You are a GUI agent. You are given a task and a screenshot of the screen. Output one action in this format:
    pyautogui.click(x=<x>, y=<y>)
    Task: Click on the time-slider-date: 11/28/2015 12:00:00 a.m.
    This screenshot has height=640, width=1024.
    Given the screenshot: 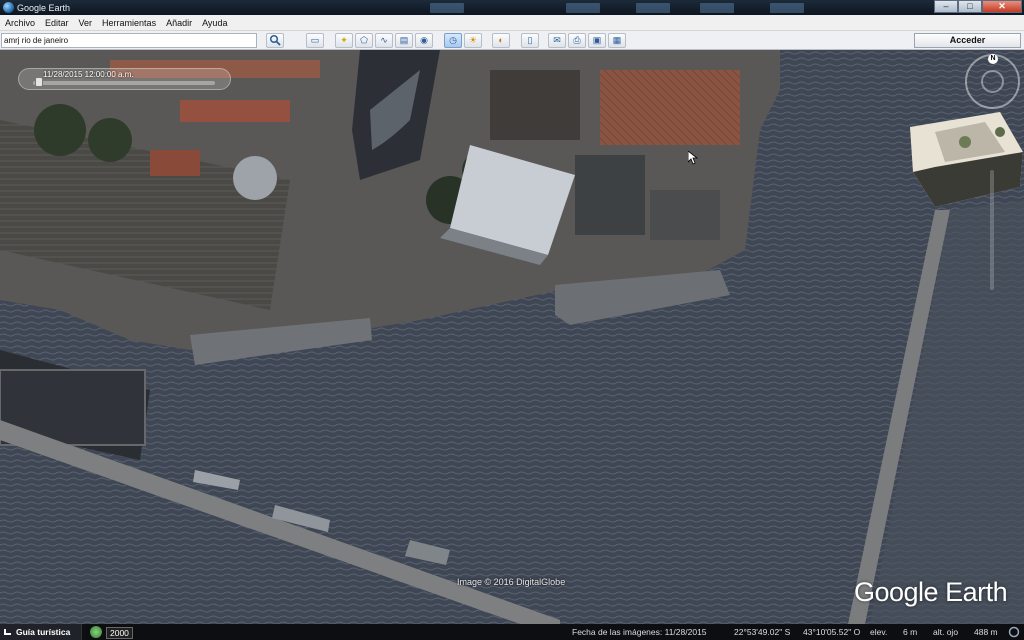 What is the action you would take?
    pyautogui.click(x=88, y=74)
    